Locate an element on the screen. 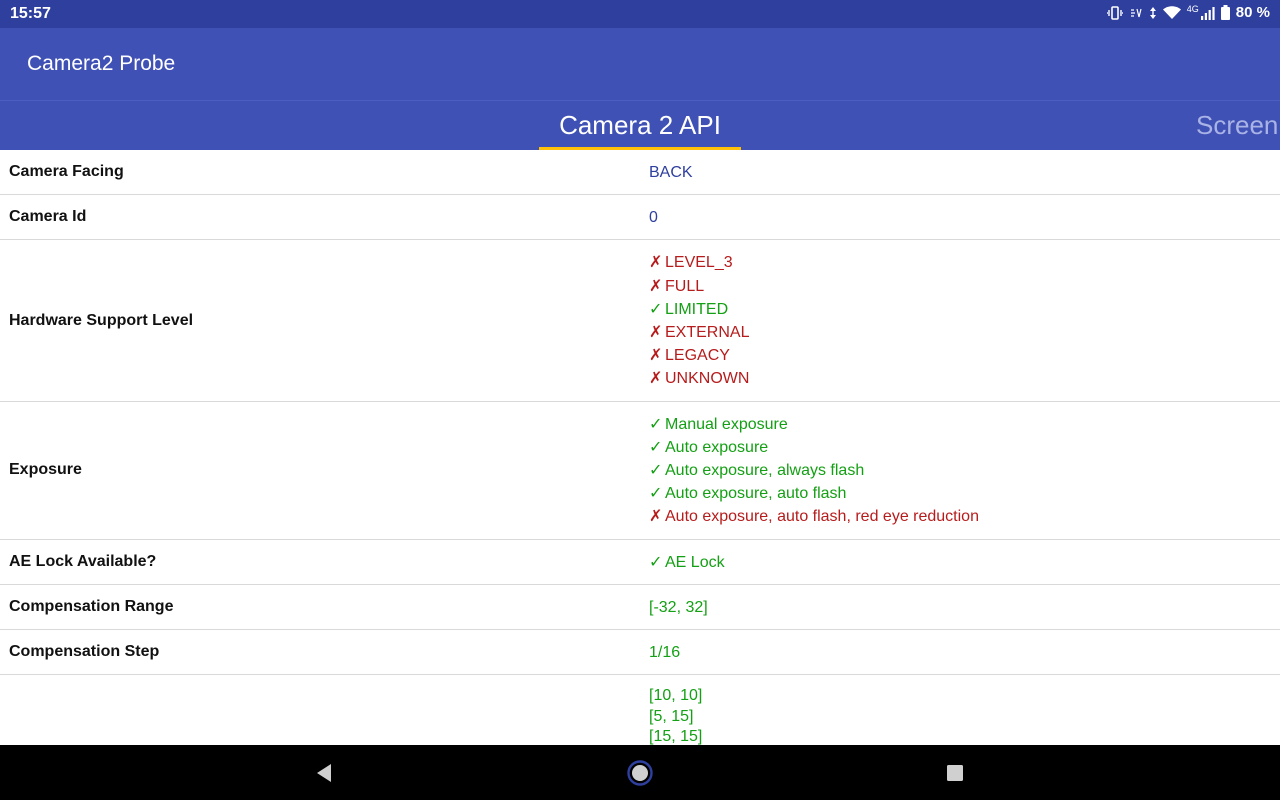 This screenshot has height=800, width=1280. property-value: ✓ Auto exposure is located at coordinates (964, 447).